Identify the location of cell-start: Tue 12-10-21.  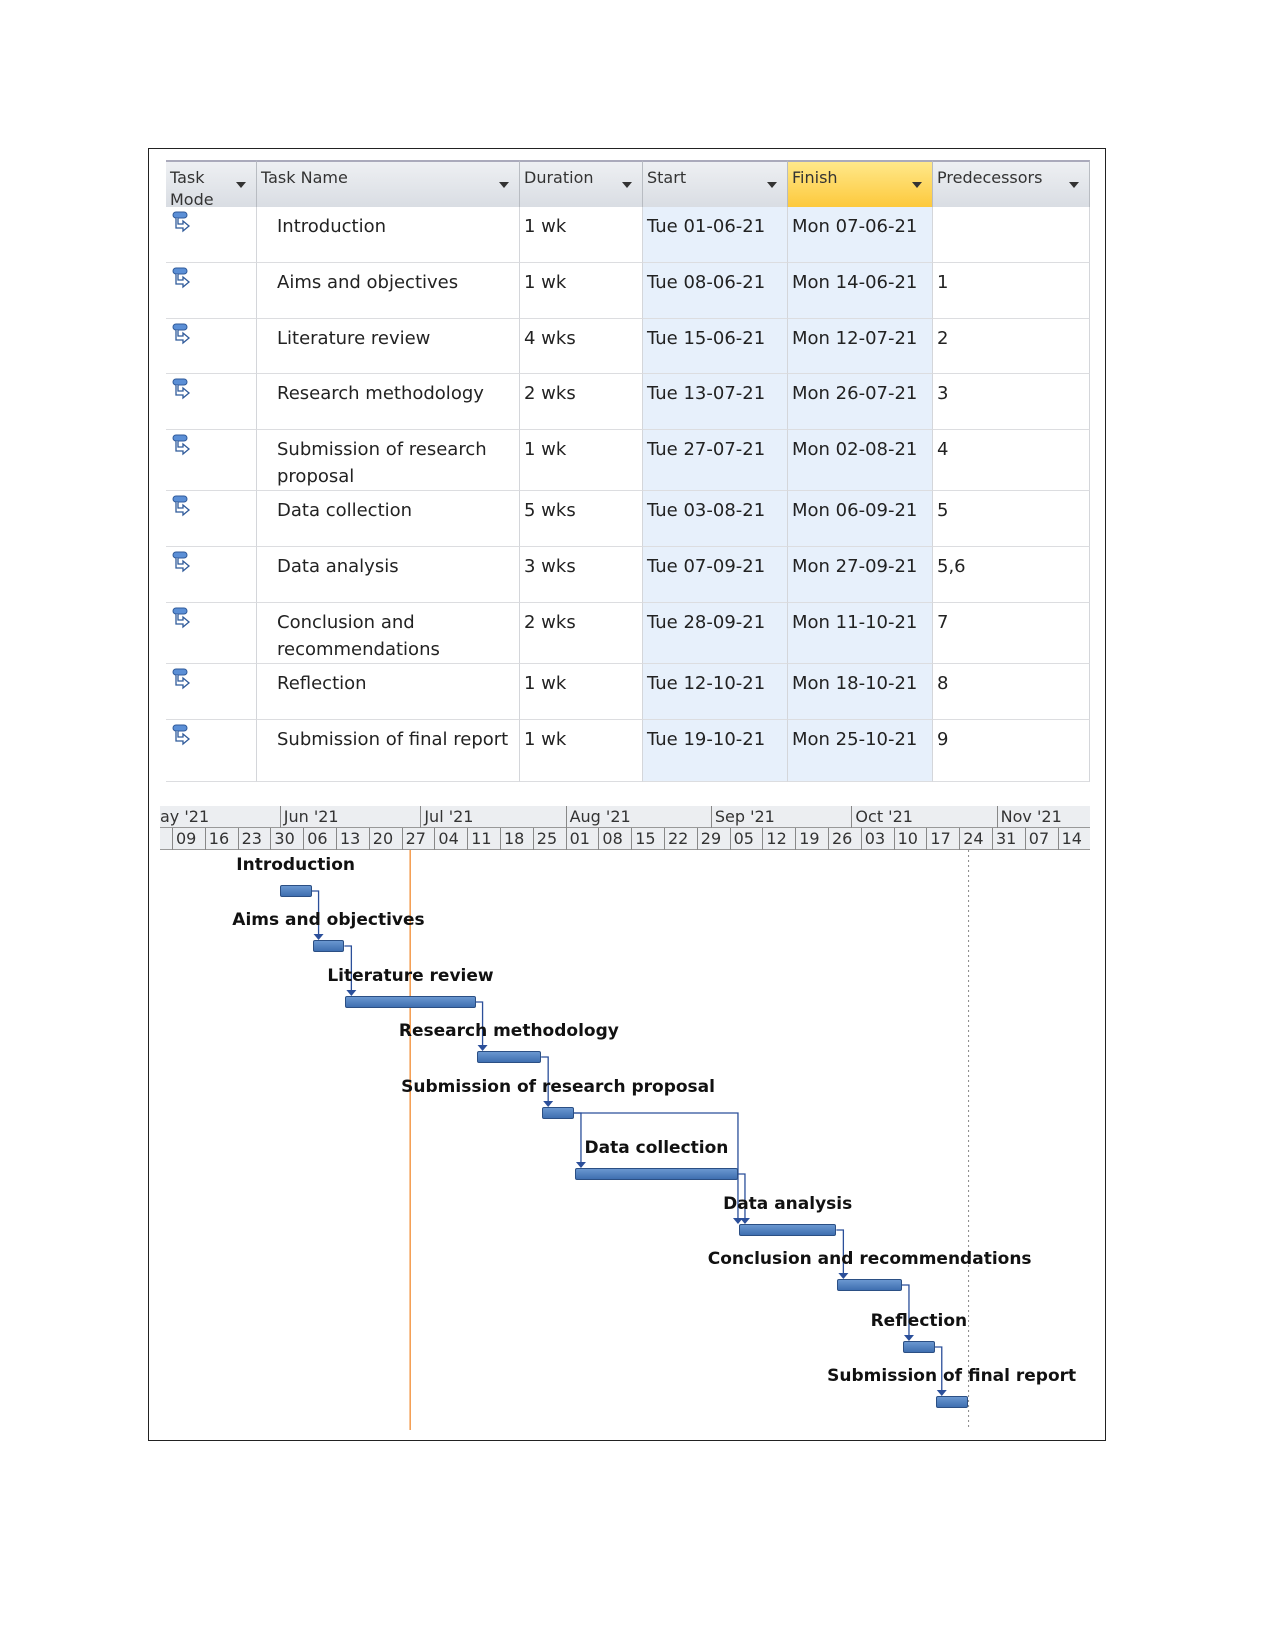
(715, 692).